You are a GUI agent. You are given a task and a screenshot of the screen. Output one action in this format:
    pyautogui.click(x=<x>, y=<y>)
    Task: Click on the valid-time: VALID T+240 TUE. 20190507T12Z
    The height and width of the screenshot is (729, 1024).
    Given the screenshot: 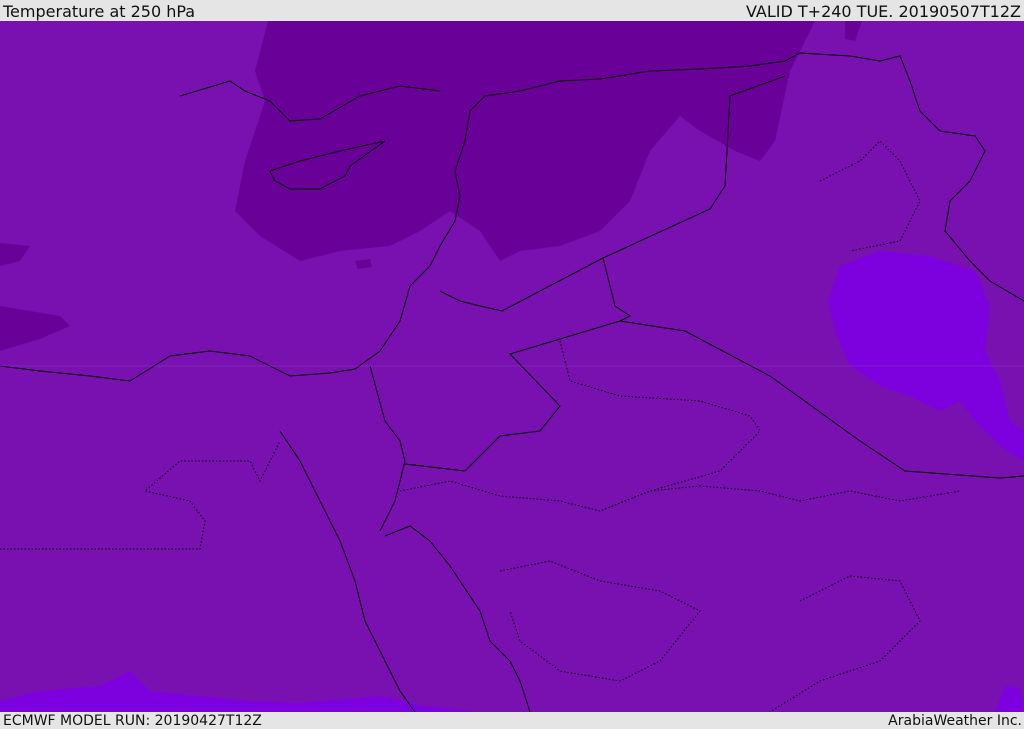 What is the action you would take?
    pyautogui.click(x=883, y=11)
    